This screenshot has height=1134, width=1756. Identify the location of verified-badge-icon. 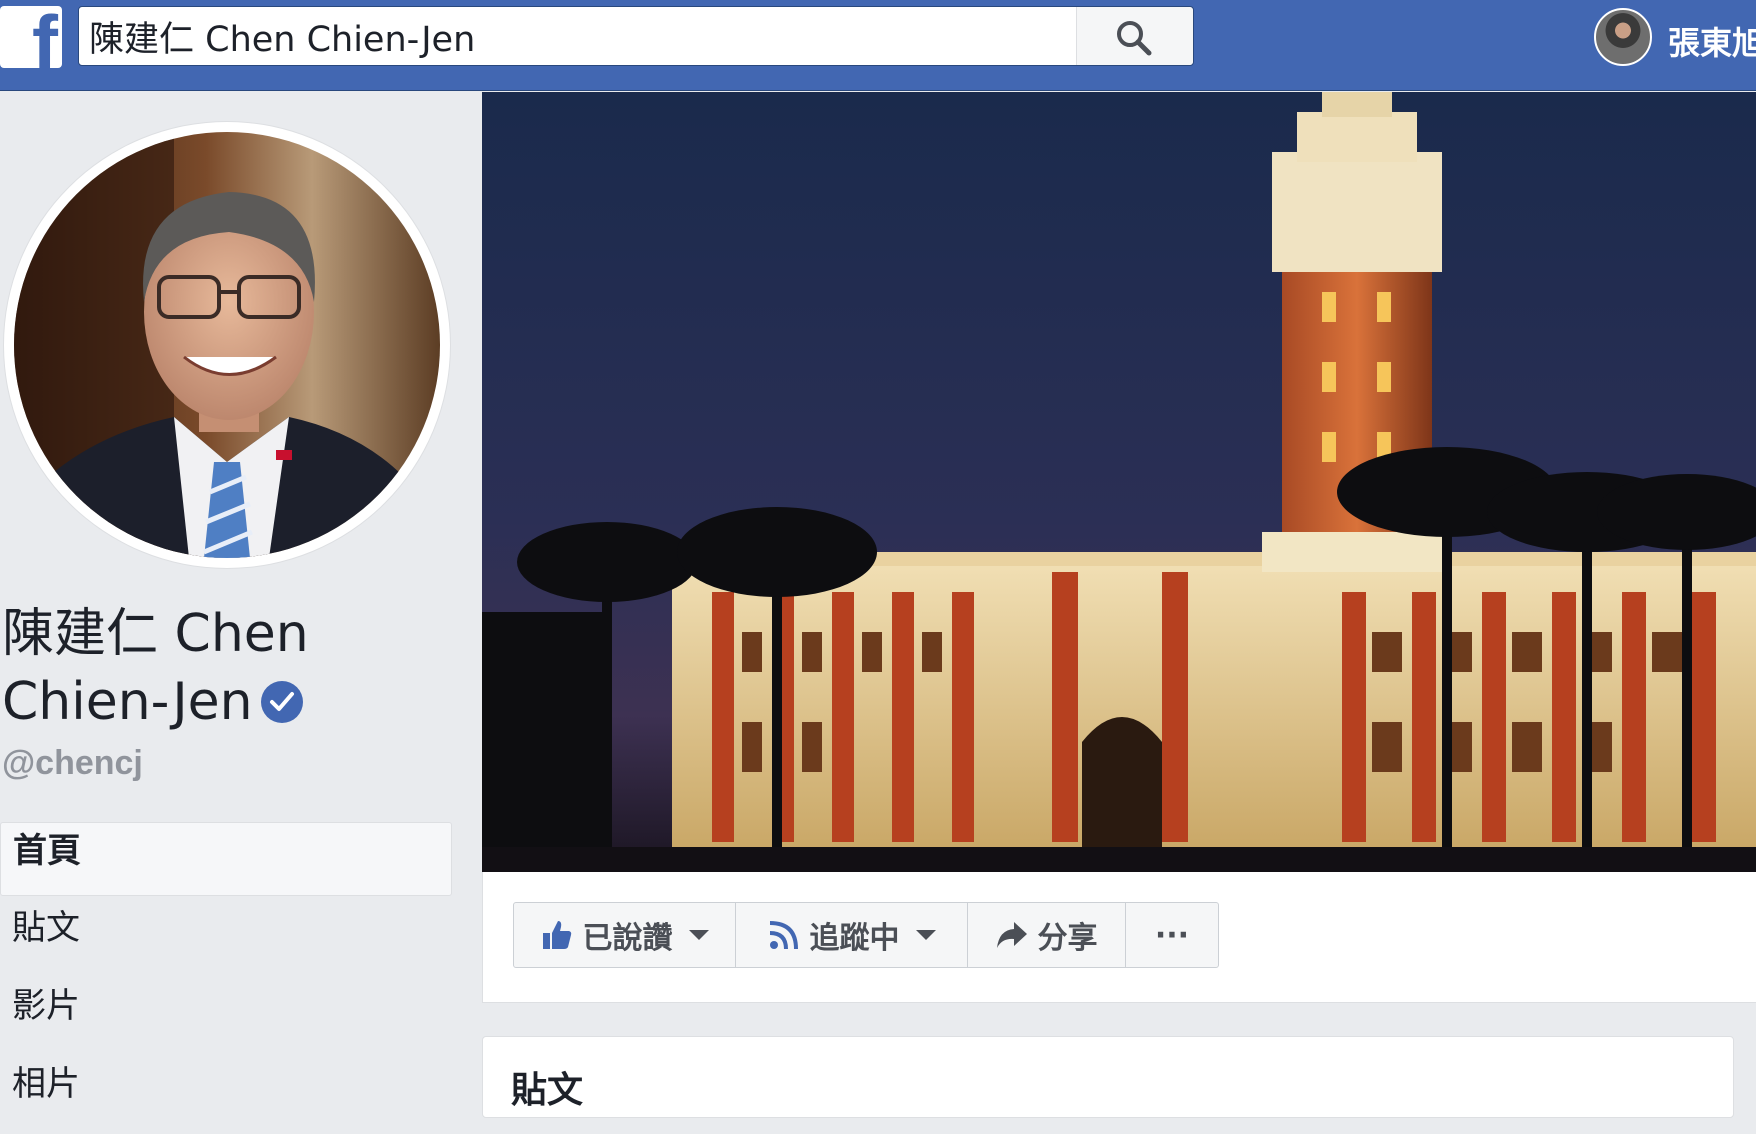
(281, 702).